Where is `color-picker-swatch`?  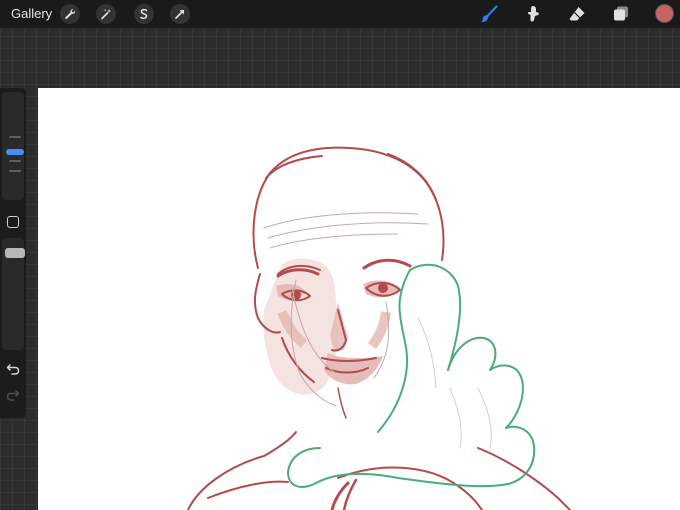 color-picker-swatch is located at coordinates (664, 13).